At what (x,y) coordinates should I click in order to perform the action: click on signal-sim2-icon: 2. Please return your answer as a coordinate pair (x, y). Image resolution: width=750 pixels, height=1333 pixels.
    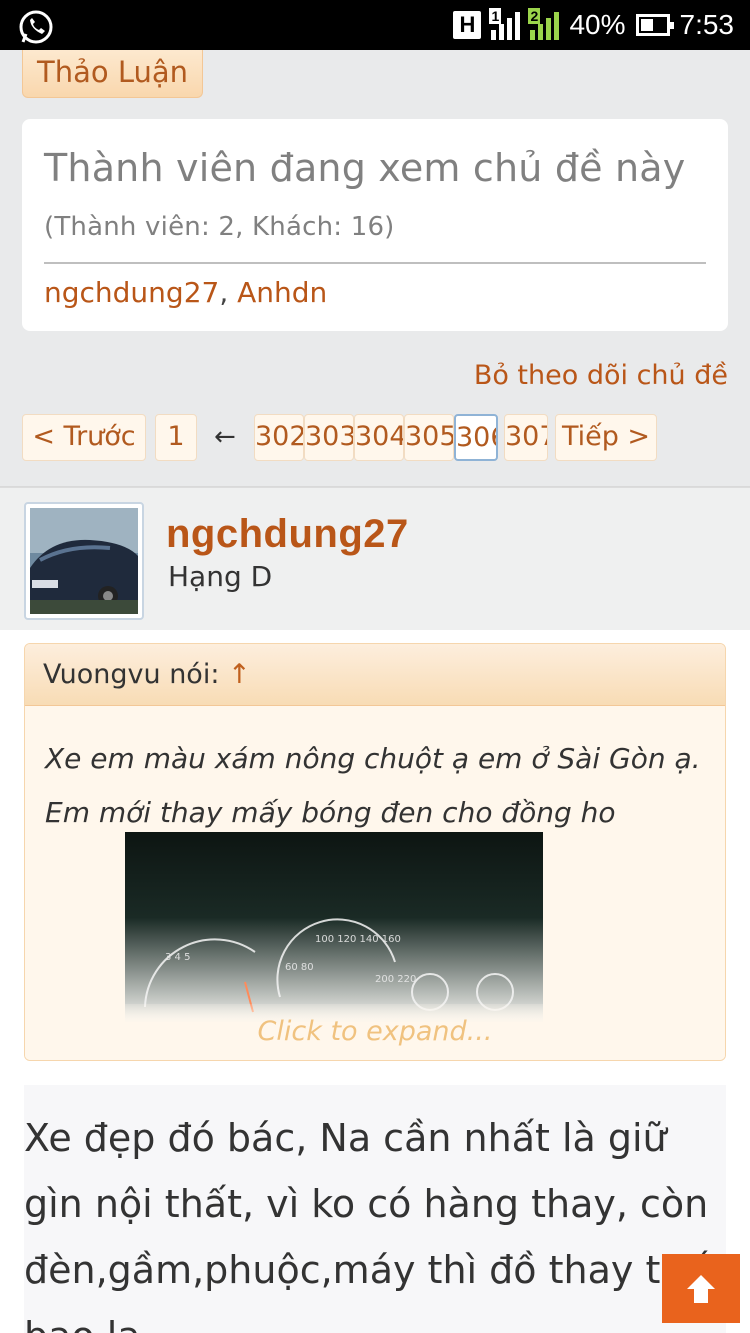
    Looking at the image, I should click on (544, 24).